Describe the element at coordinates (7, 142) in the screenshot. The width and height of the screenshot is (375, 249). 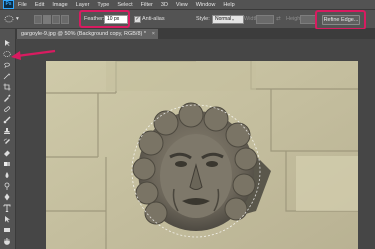
I see `history-brush-icon` at that location.